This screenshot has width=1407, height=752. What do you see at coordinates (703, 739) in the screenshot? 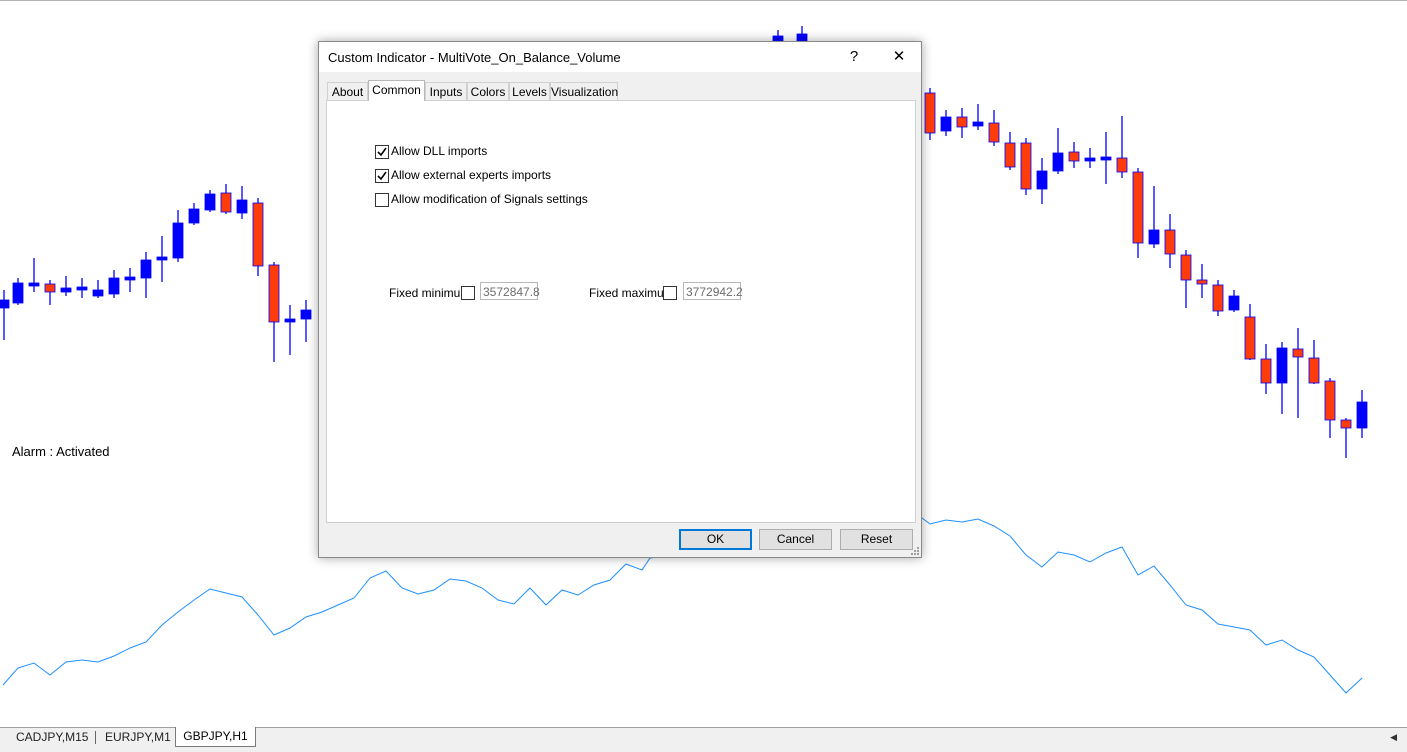
I see `symbol-tab-bar: CADJPY,M15 EURJPY,M1 GBPJPY,H1 ◀` at bounding box center [703, 739].